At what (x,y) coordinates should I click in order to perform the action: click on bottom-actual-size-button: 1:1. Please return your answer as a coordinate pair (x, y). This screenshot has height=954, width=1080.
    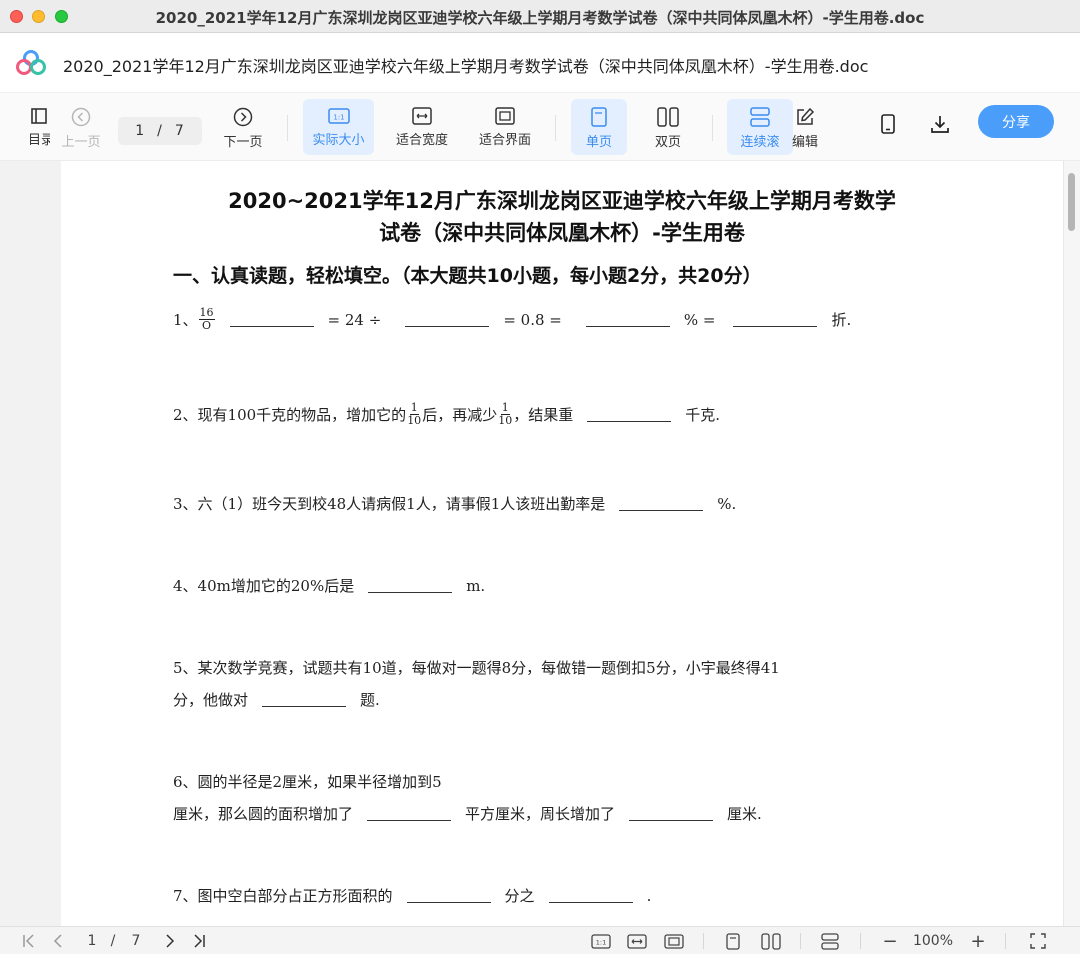
    Looking at the image, I should click on (601, 941).